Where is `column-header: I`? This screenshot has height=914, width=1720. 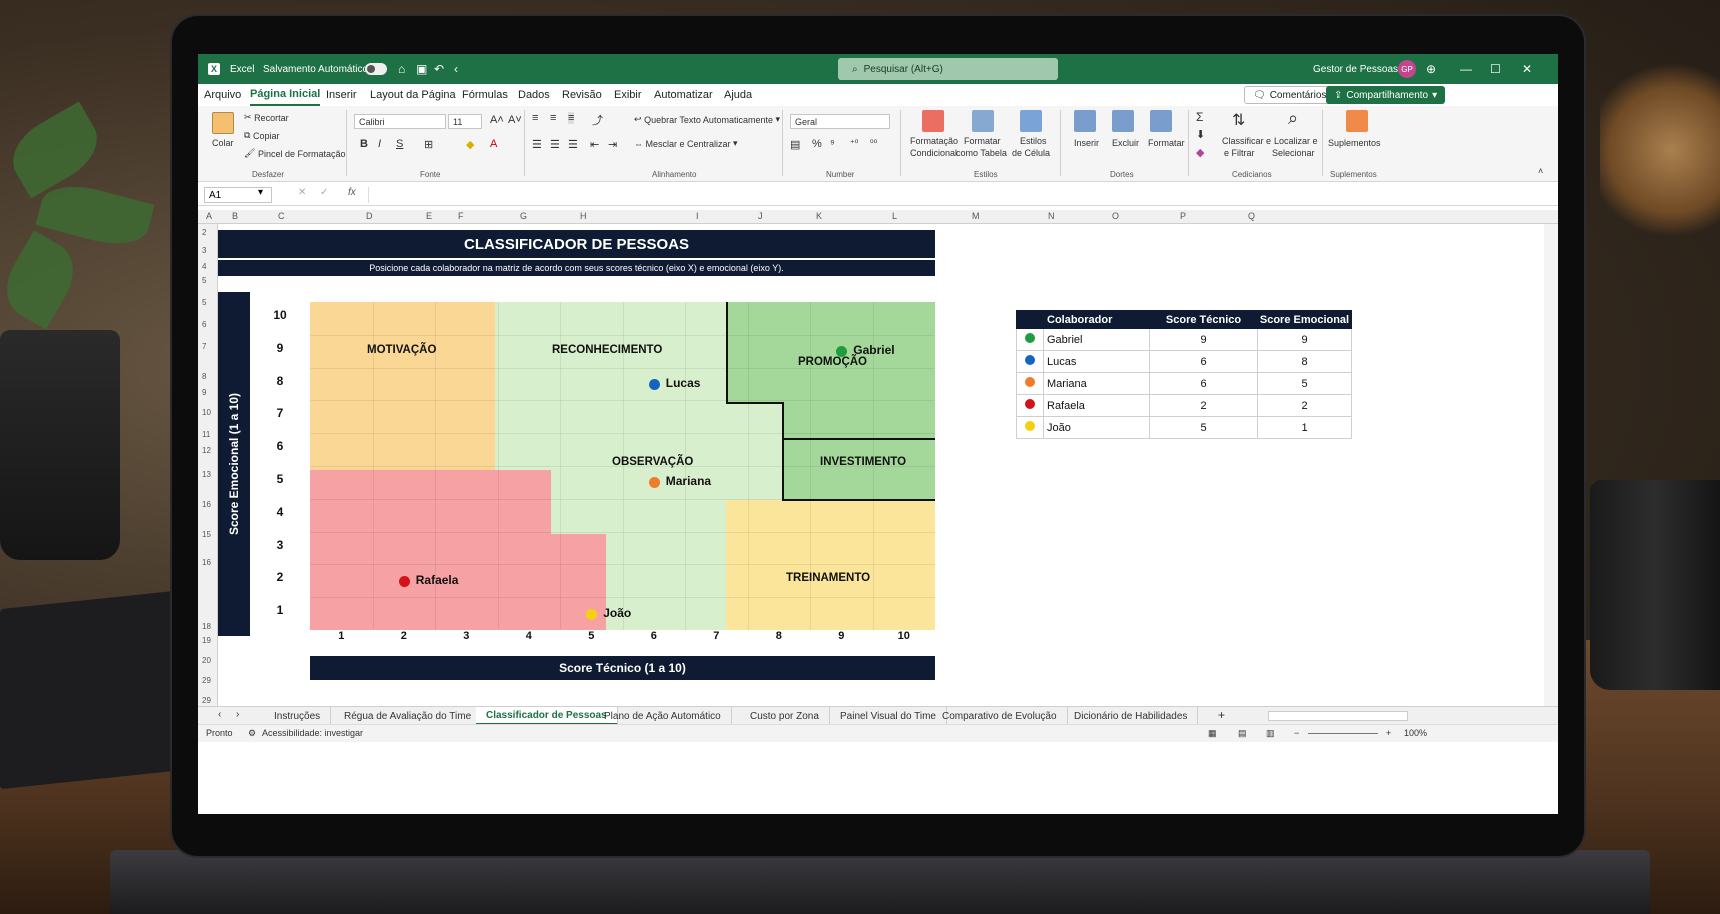 column-header: I is located at coordinates (697, 216).